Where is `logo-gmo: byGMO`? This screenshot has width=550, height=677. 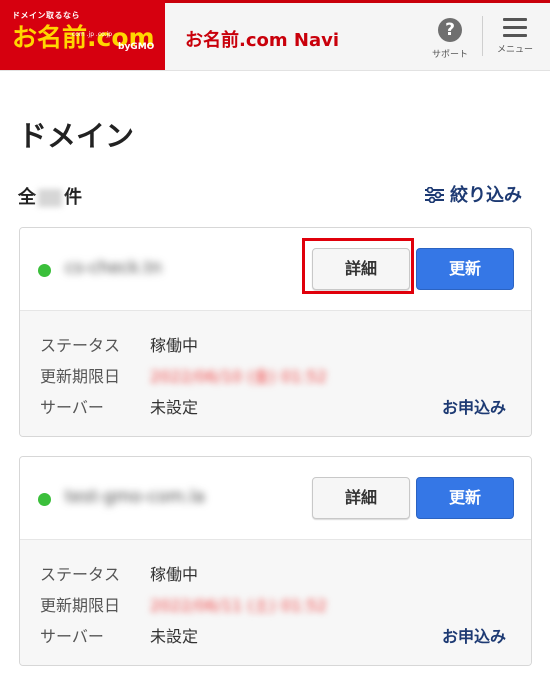 logo-gmo: byGMO is located at coordinates (136, 47).